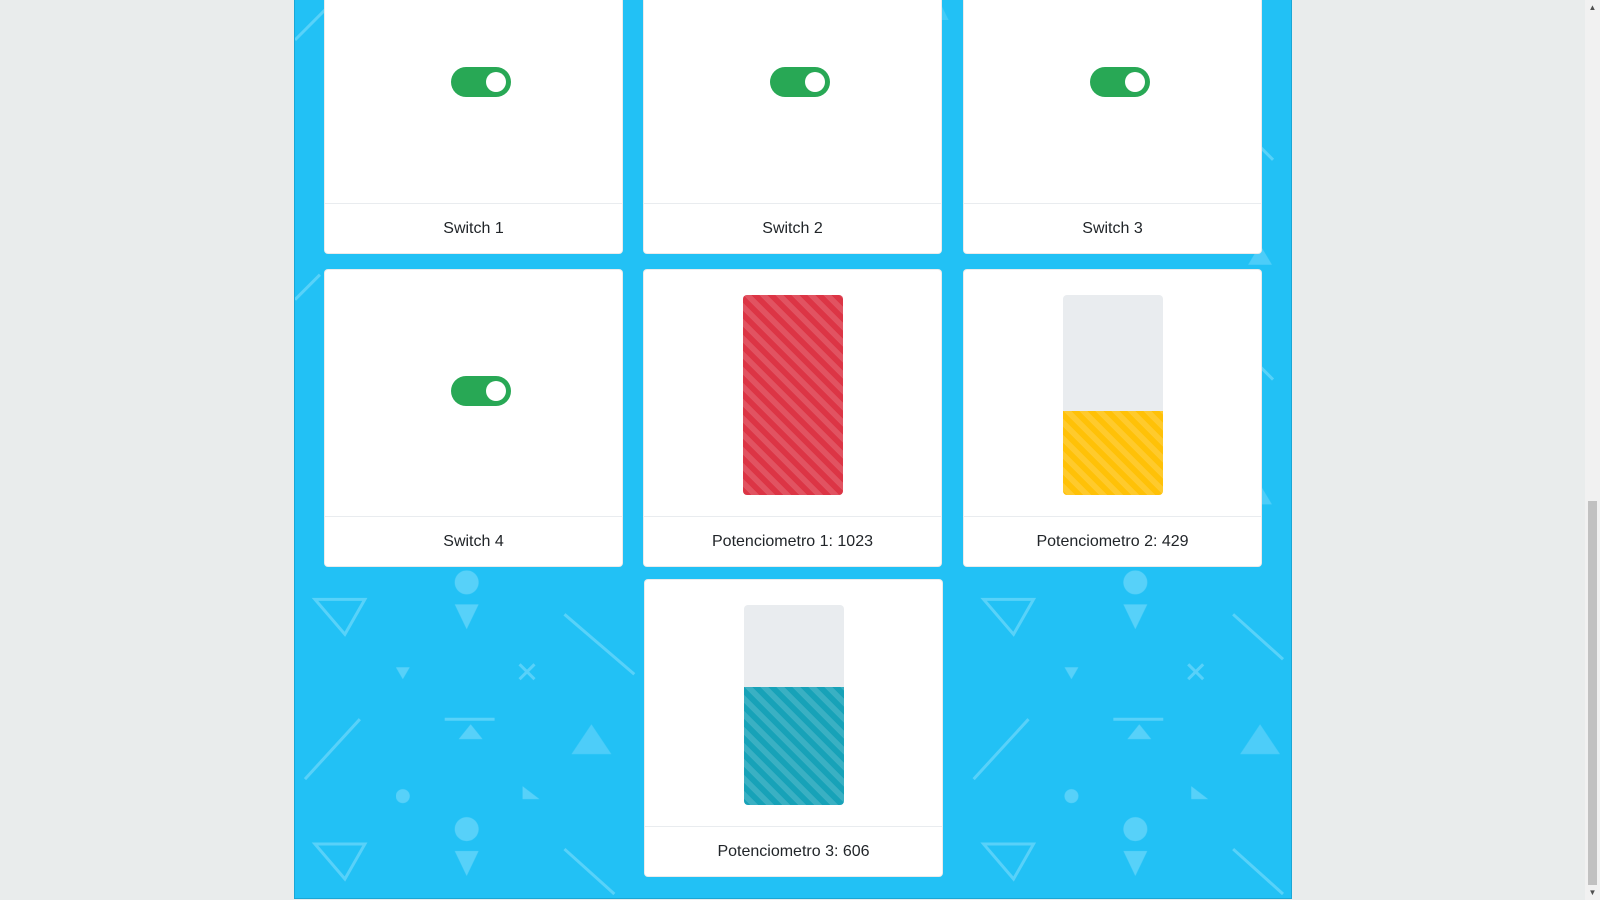  What do you see at coordinates (1112, 228) in the screenshot?
I see `switch-3-label: Switch 3` at bounding box center [1112, 228].